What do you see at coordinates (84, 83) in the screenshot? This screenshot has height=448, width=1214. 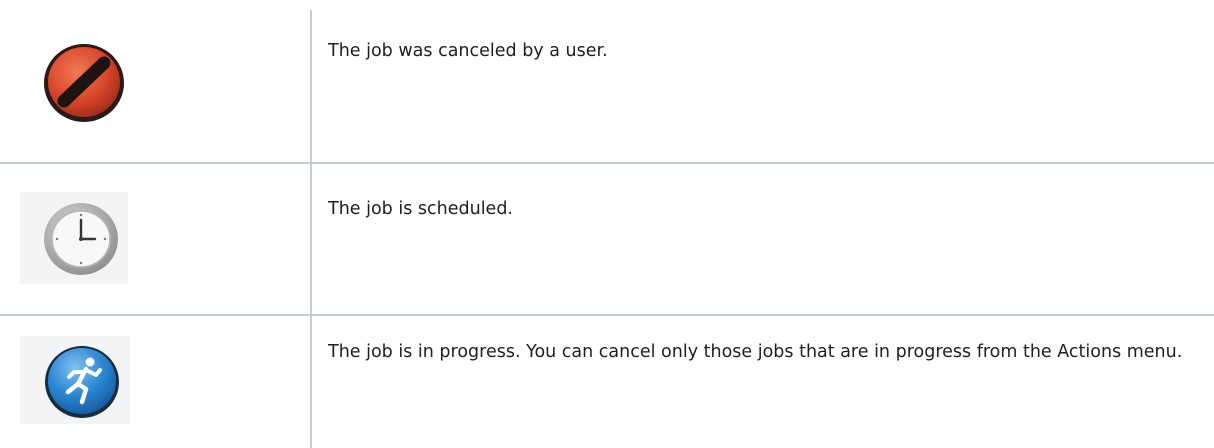 I see `canceled-icon` at bounding box center [84, 83].